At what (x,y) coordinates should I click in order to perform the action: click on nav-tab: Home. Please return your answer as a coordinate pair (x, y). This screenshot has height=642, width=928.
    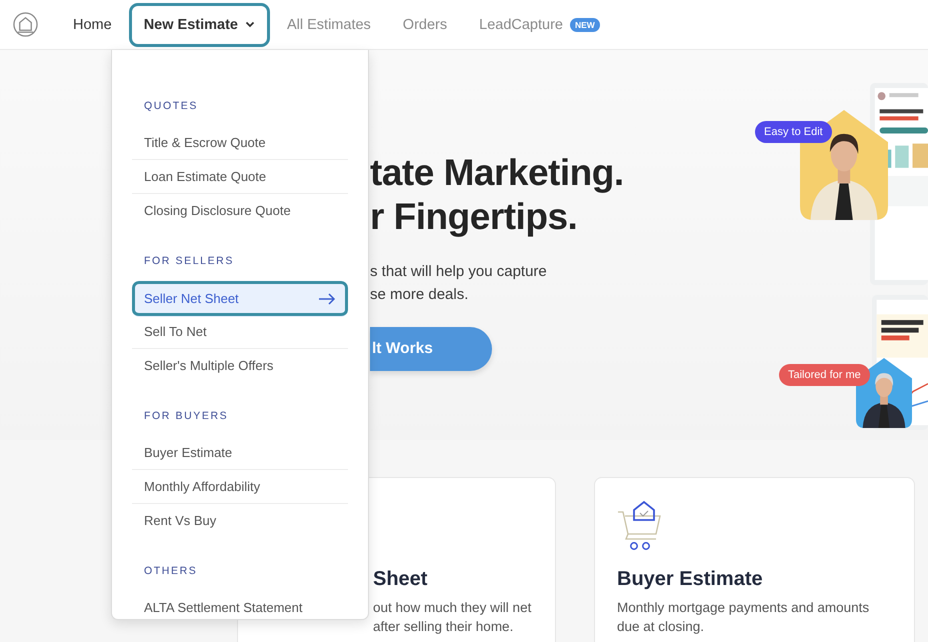
    Looking at the image, I should click on (92, 24).